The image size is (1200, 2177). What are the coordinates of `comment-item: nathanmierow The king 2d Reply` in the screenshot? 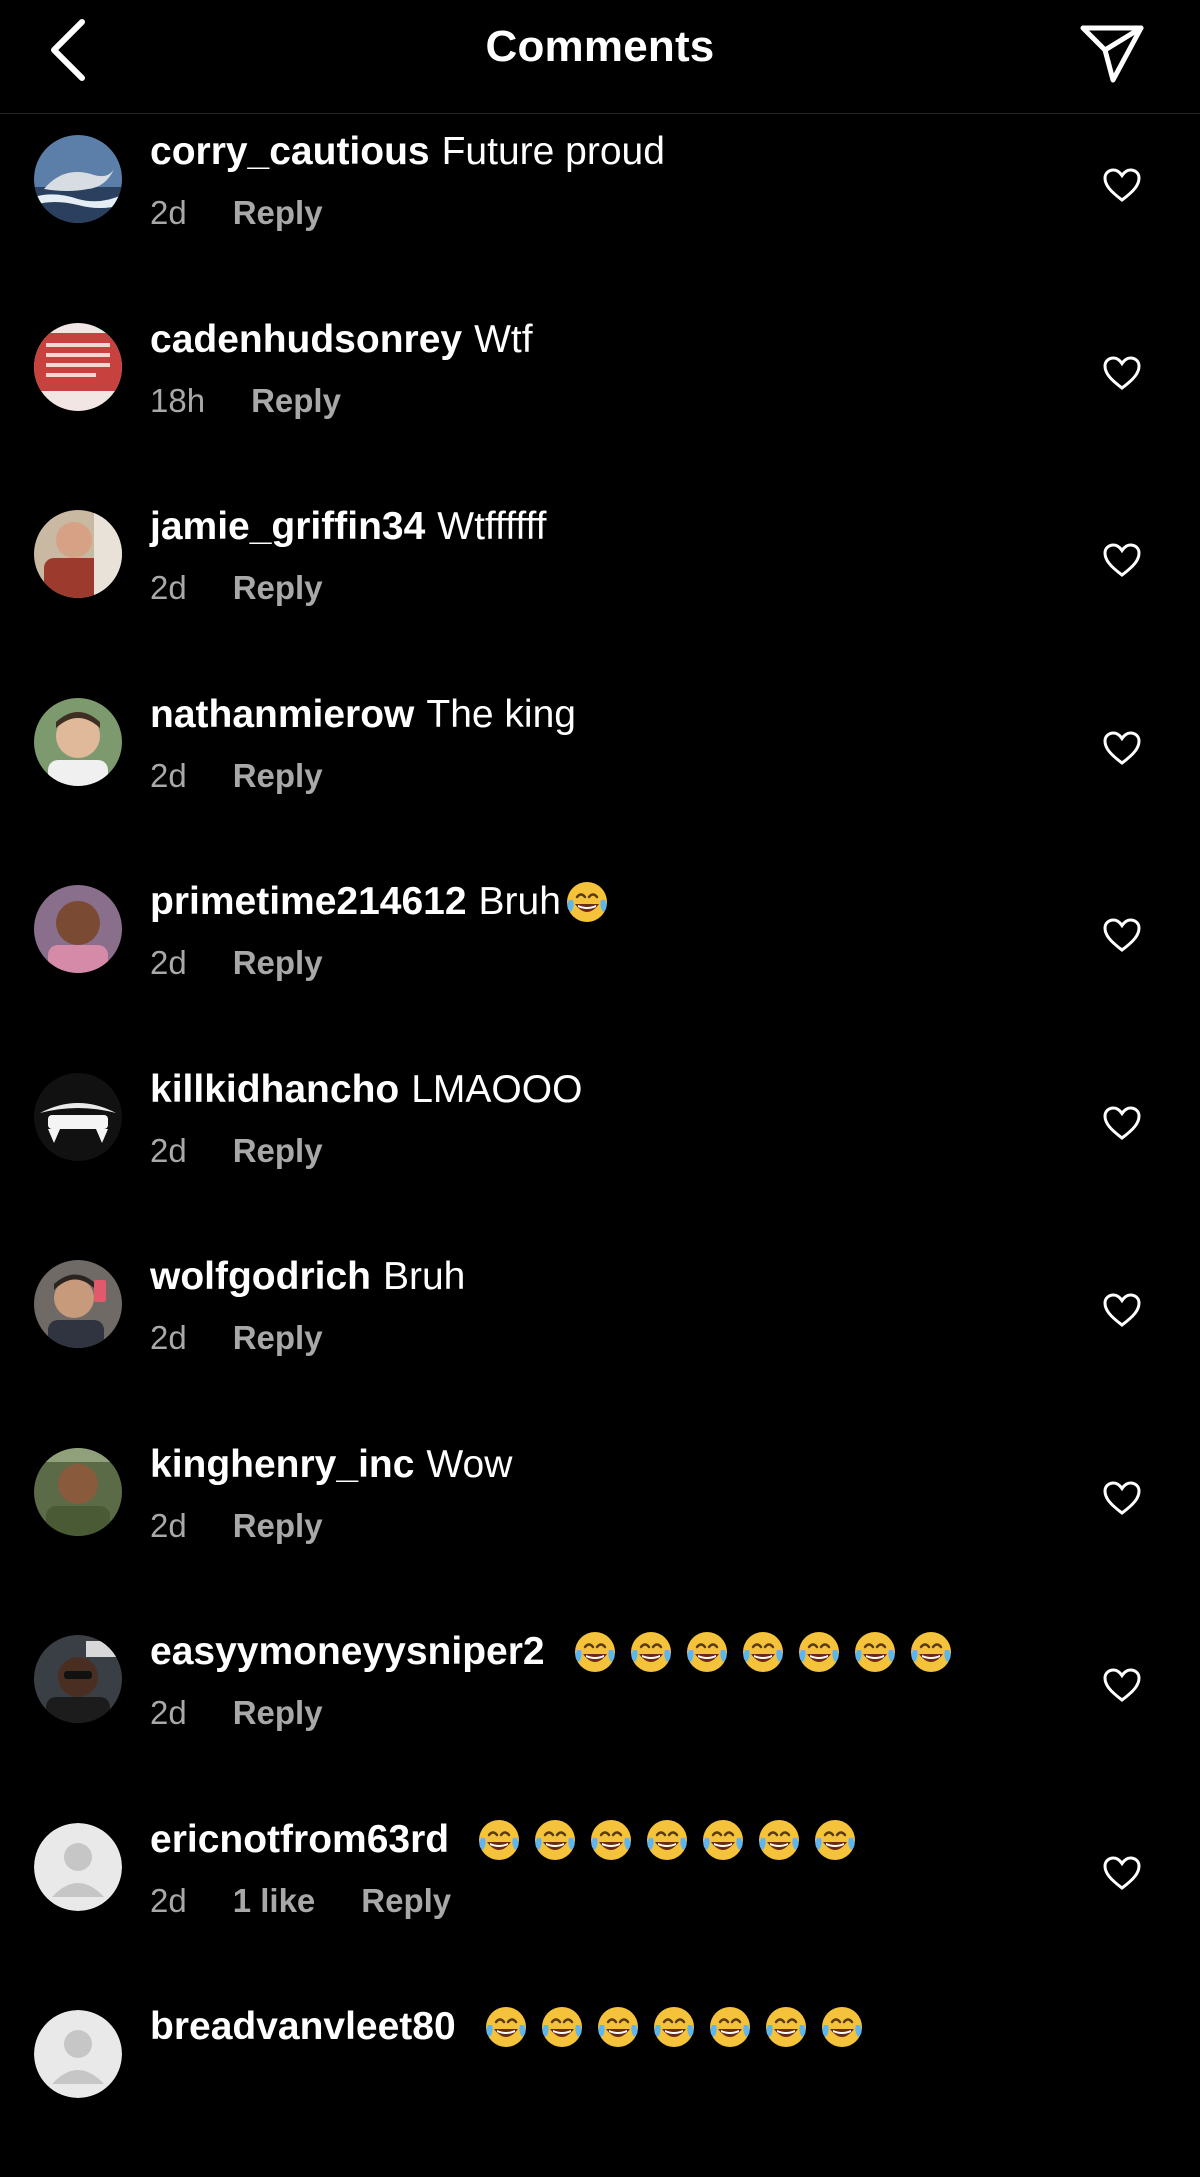 It's located at (600, 771).